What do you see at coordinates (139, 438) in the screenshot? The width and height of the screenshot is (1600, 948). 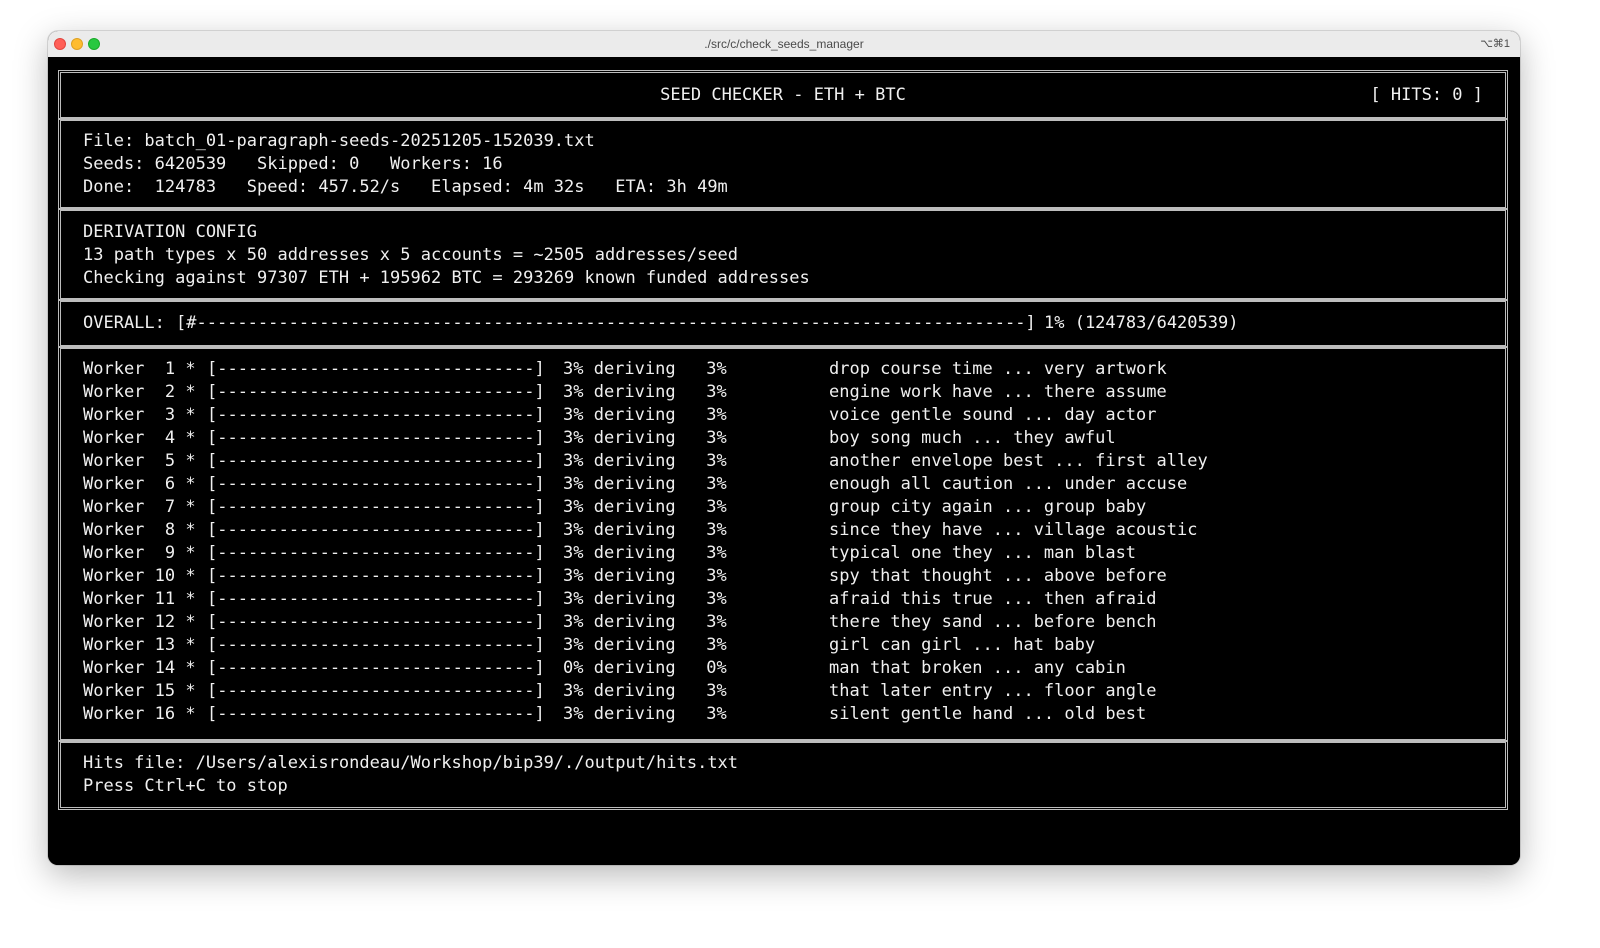 I see `worker-name: Worker 4 *` at bounding box center [139, 438].